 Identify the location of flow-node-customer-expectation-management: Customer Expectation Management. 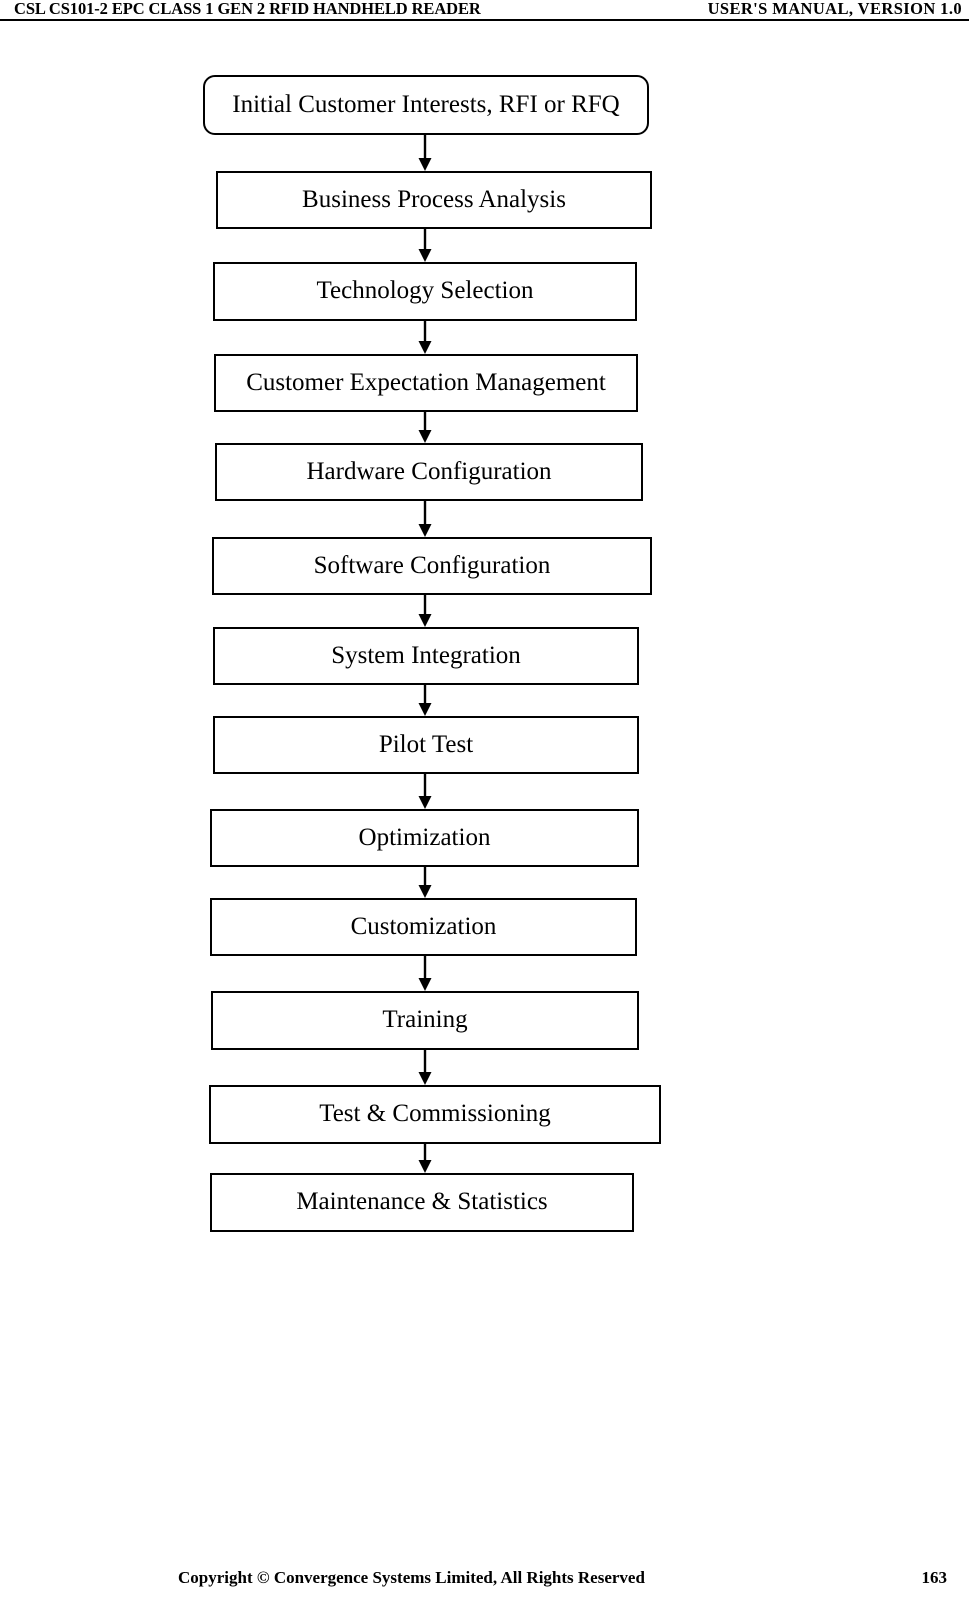
(426, 383).